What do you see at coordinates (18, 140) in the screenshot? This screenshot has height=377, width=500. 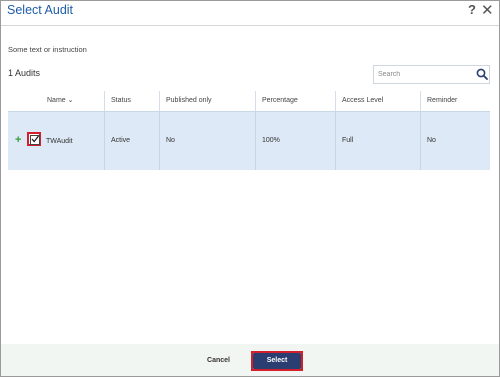 I see `expand-plus-icon: +` at bounding box center [18, 140].